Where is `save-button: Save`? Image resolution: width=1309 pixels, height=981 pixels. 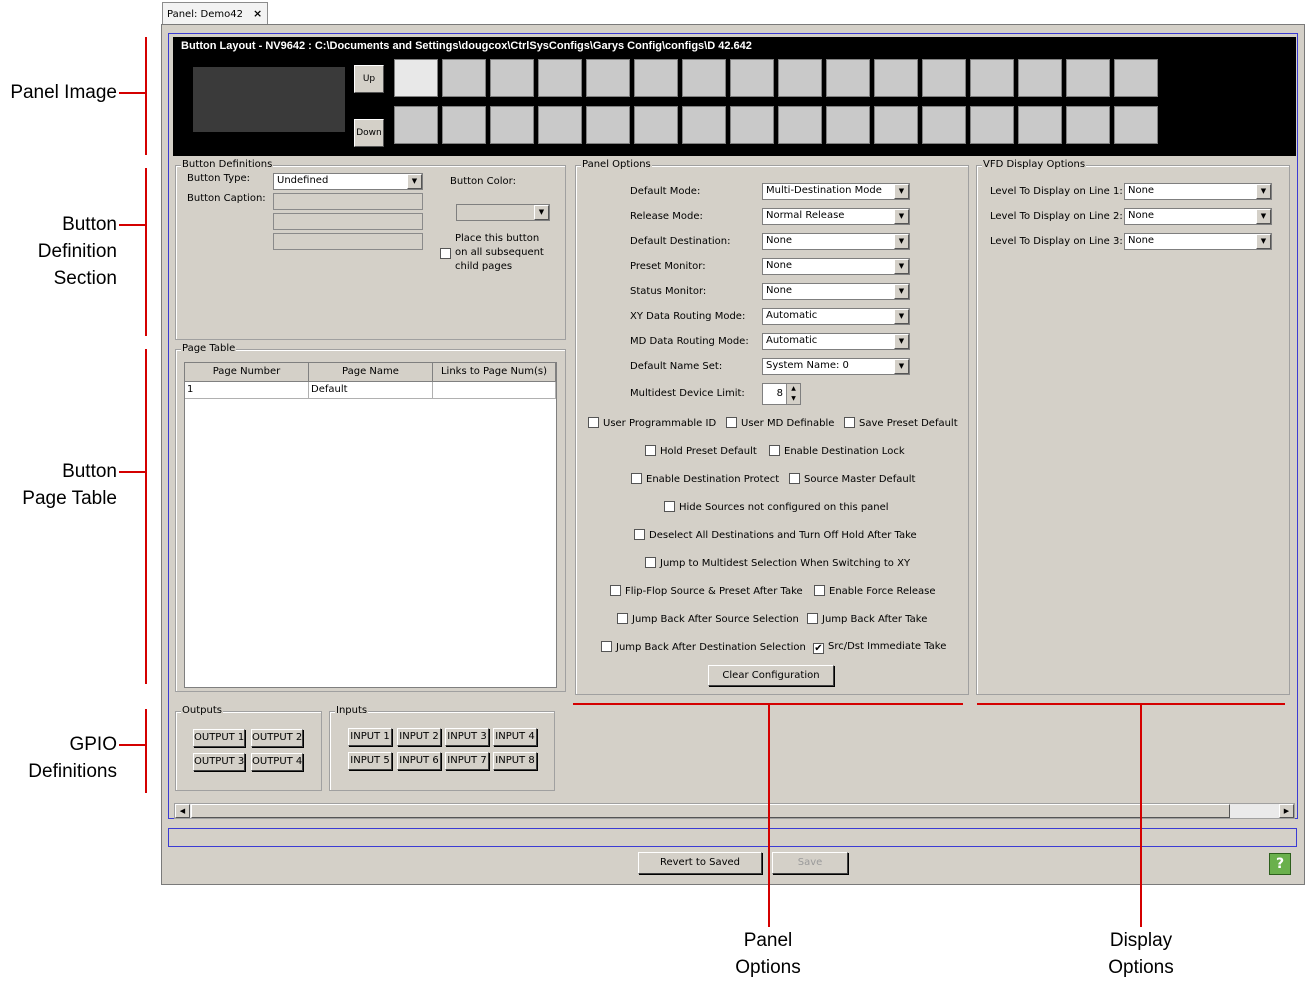 save-button: Save is located at coordinates (810, 863).